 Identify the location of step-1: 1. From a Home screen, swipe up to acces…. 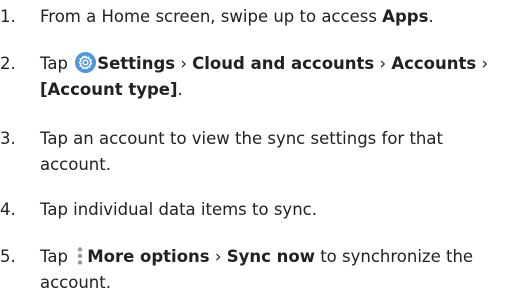
(260, 17).